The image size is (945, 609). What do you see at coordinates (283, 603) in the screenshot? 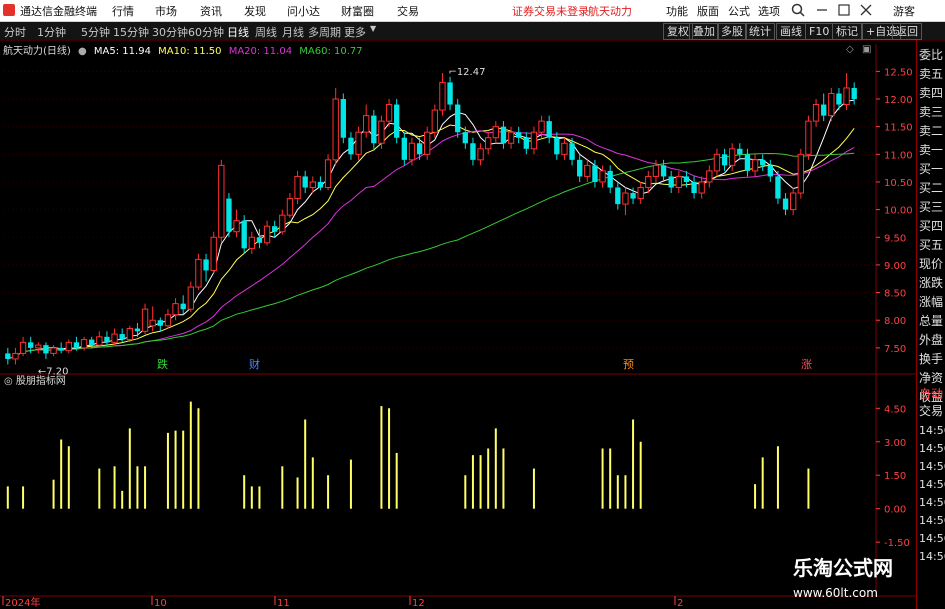
I see `date-label: 11` at bounding box center [283, 603].